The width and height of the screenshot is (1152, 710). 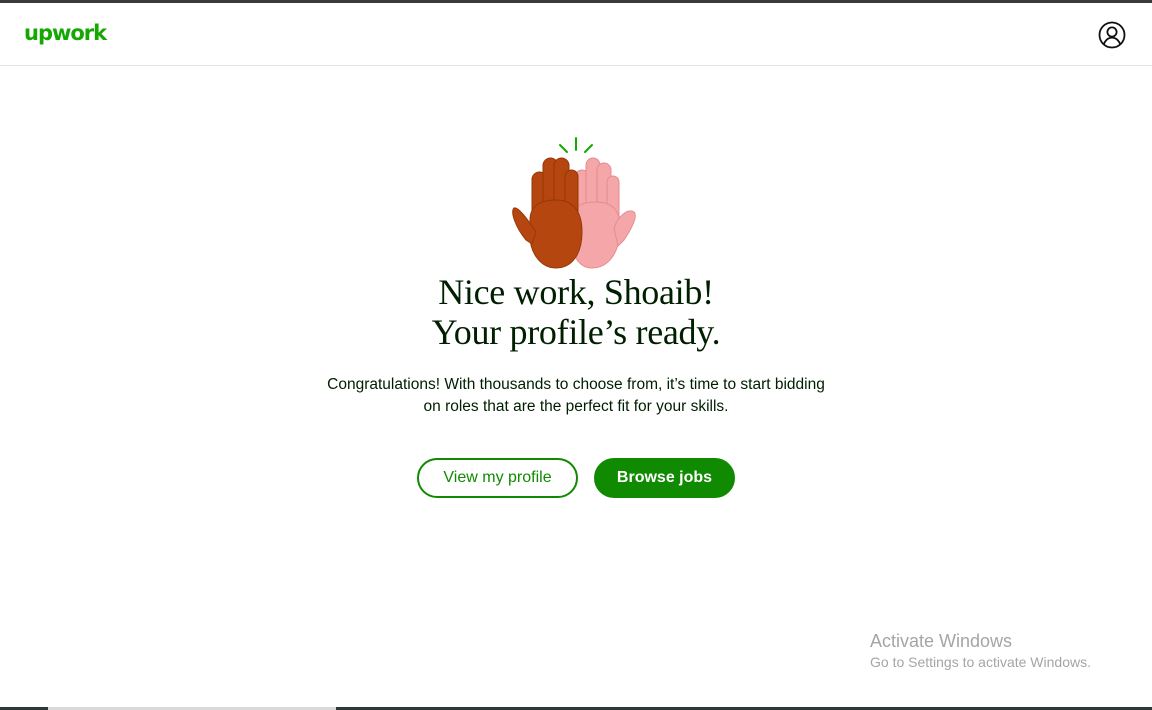 I want to click on browse-jobs-button: Browse jobs, so click(x=664, y=478).